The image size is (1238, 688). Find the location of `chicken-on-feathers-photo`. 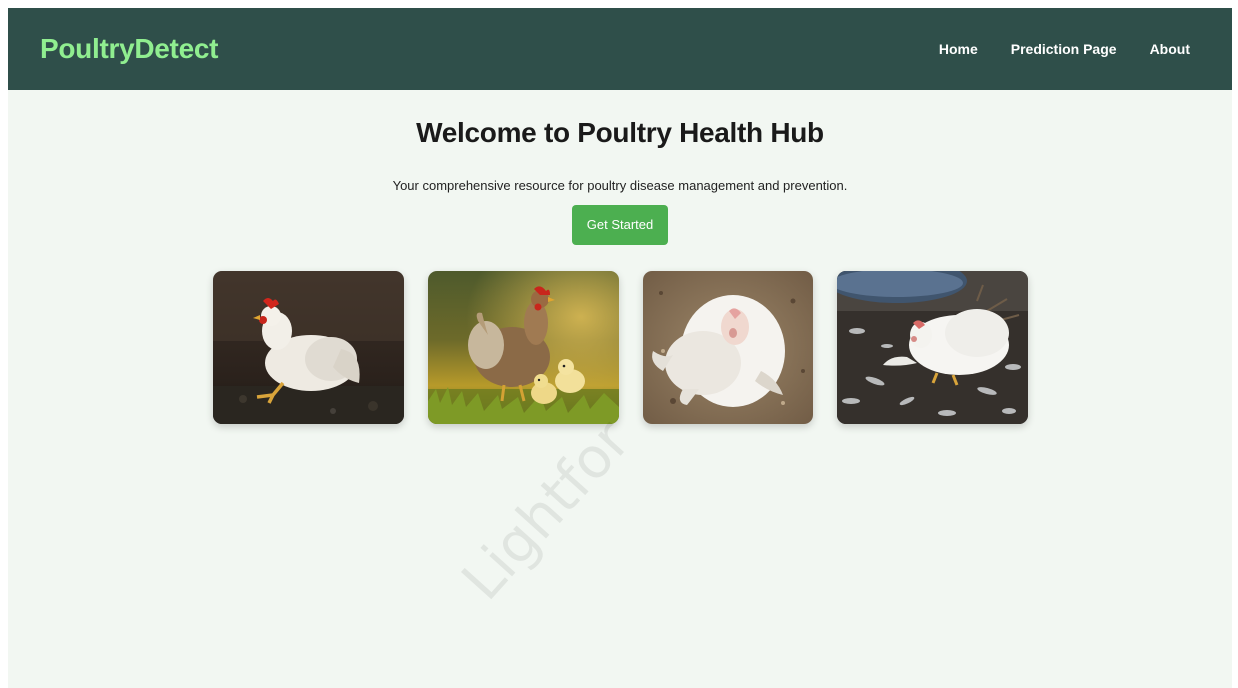

chicken-on-feathers-photo is located at coordinates (932, 347).